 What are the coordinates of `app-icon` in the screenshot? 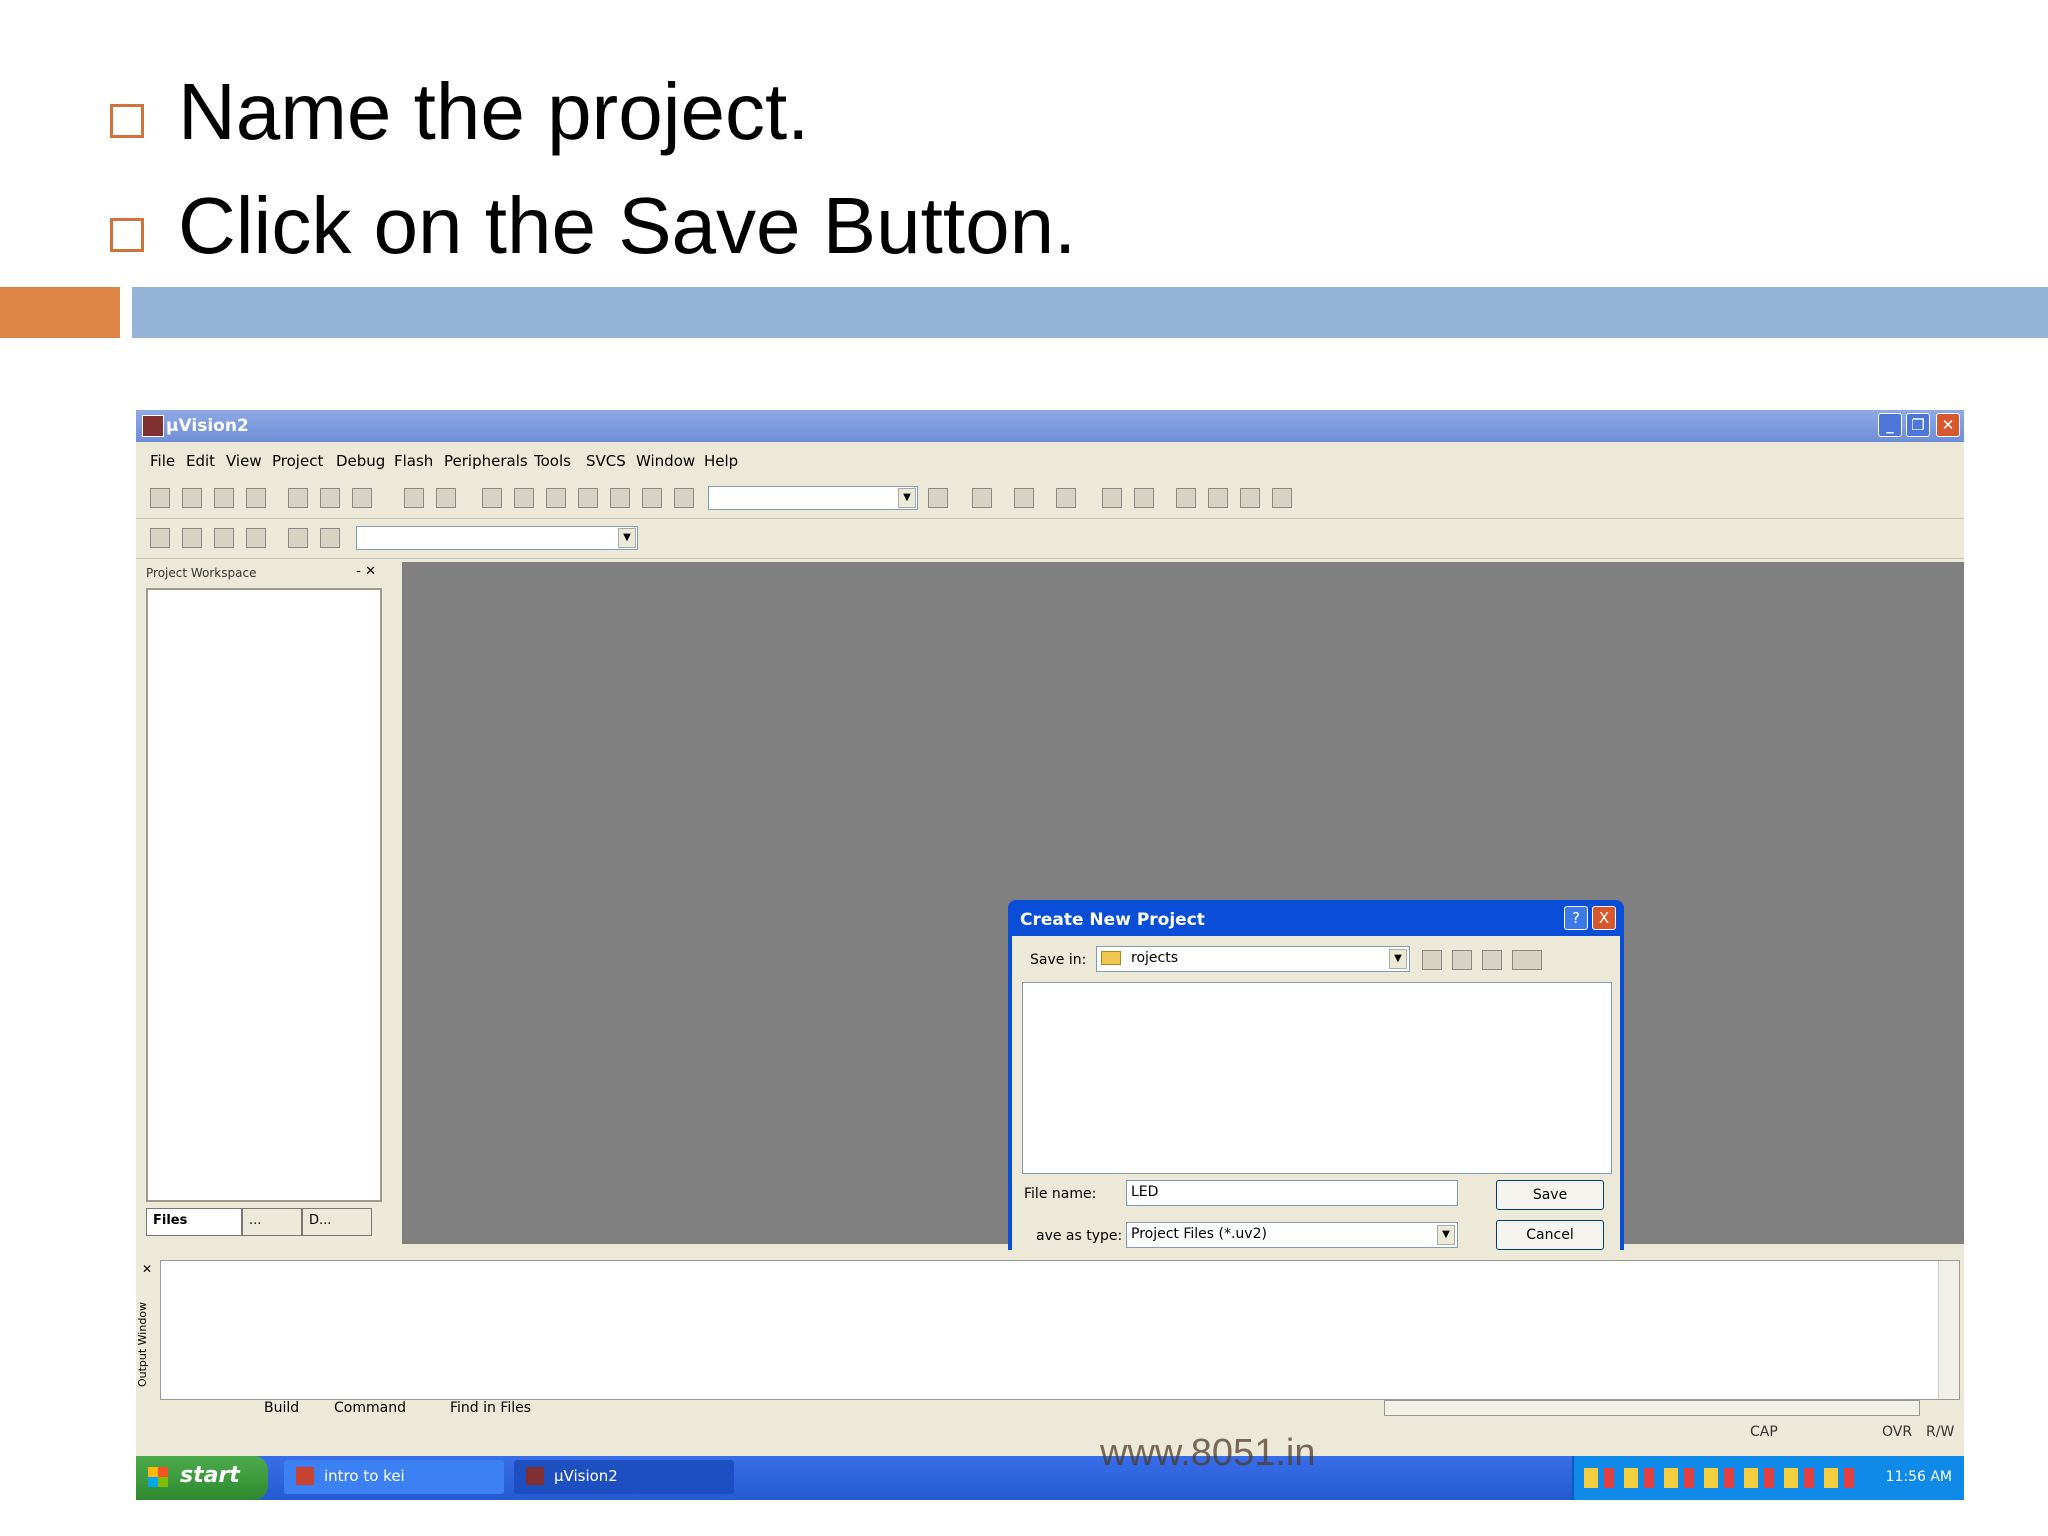 It's located at (153, 426).